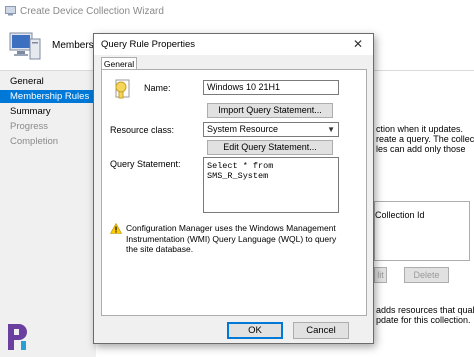  I want to click on wizard-title: Create Device Collection Wizard, so click(92, 11).